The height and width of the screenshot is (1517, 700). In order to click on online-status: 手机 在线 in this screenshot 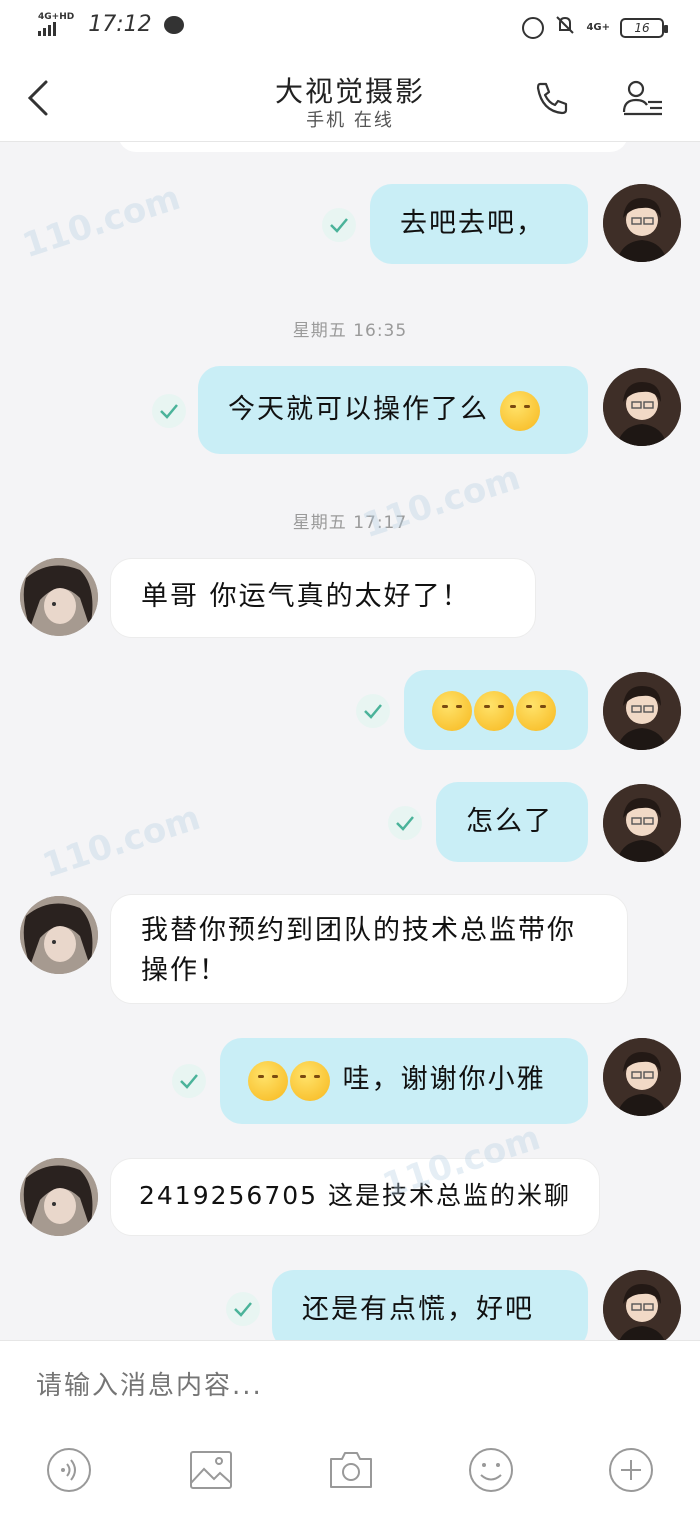, I will do `click(350, 120)`.